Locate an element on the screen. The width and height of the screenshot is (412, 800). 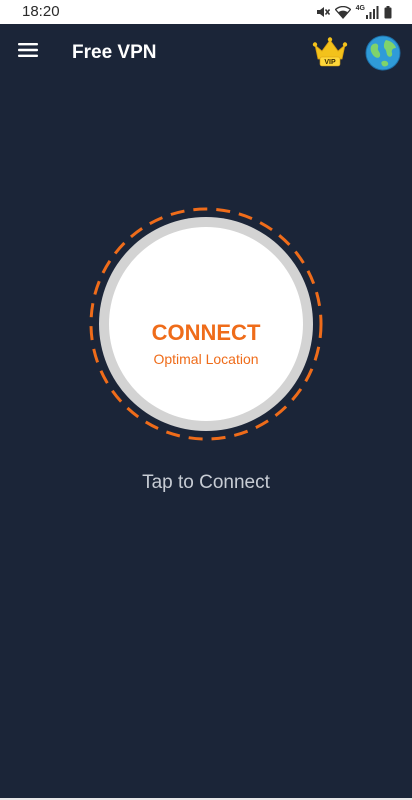
connect-button: CONNECT Optimal Location is located at coordinates (206, 324).